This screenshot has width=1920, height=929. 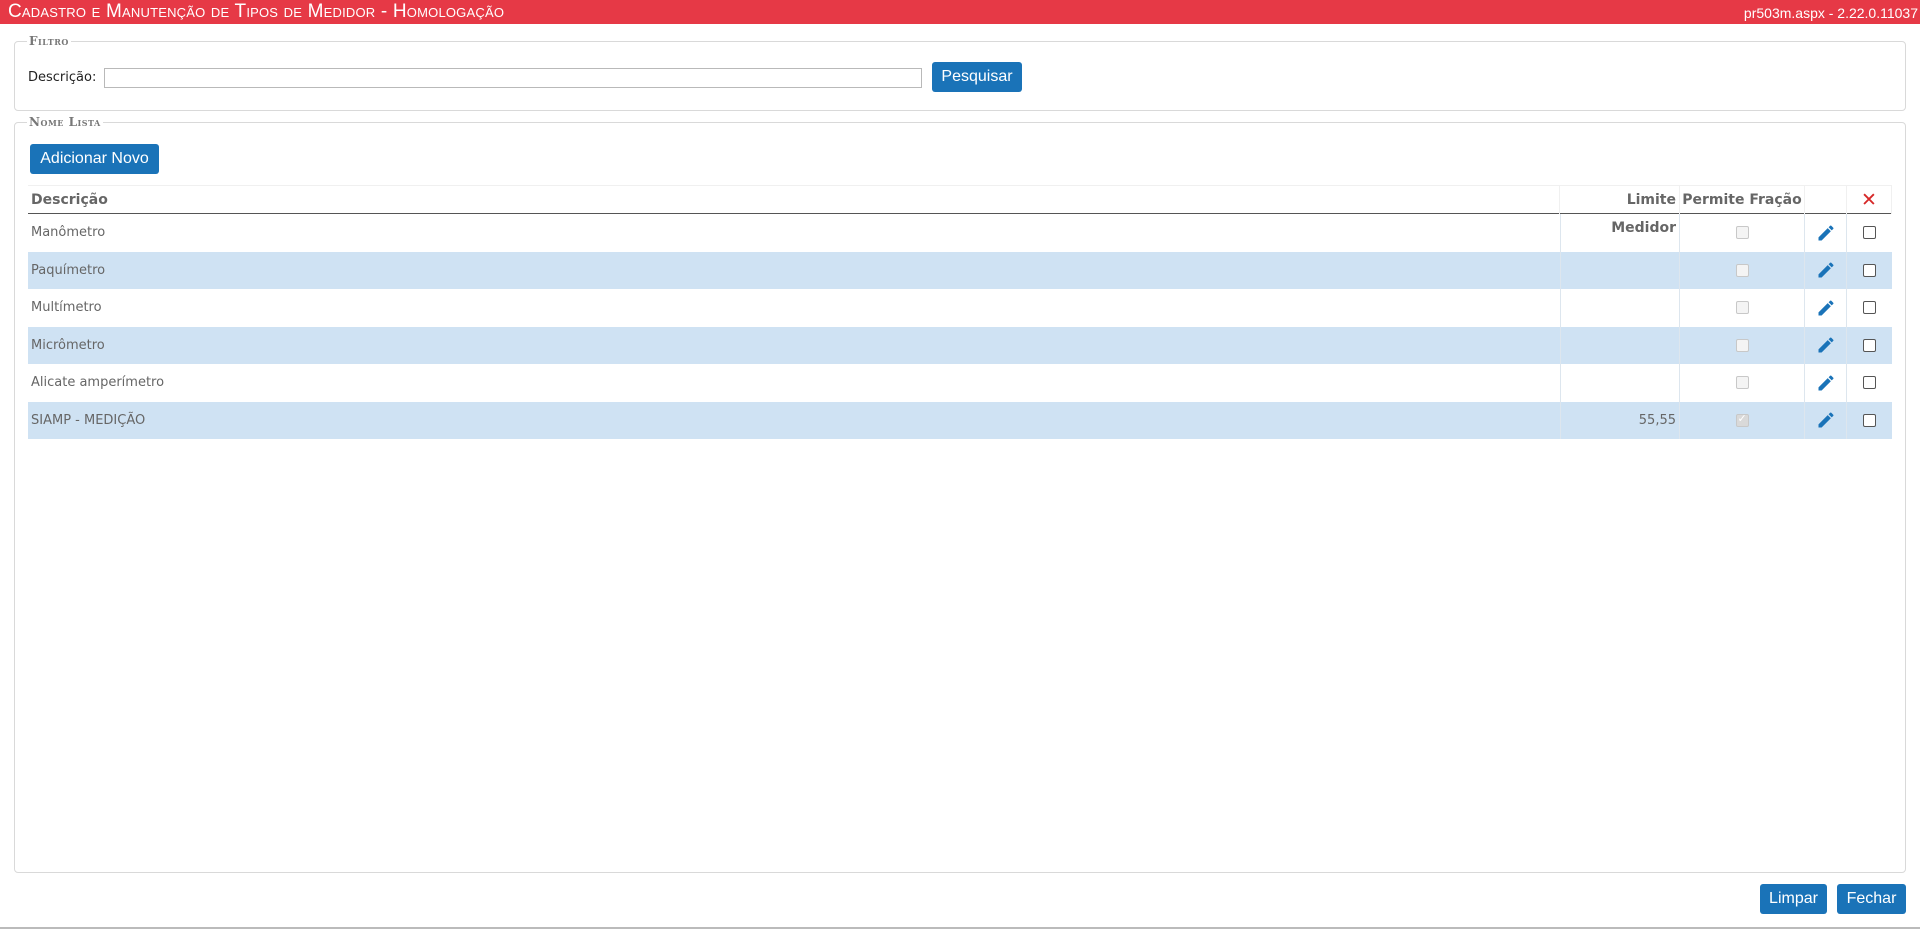 What do you see at coordinates (1830, 13) in the screenshot?
I see `version-label: pr503m.aspx - 2.22.0.11037` at bounding box center [1830, 13].